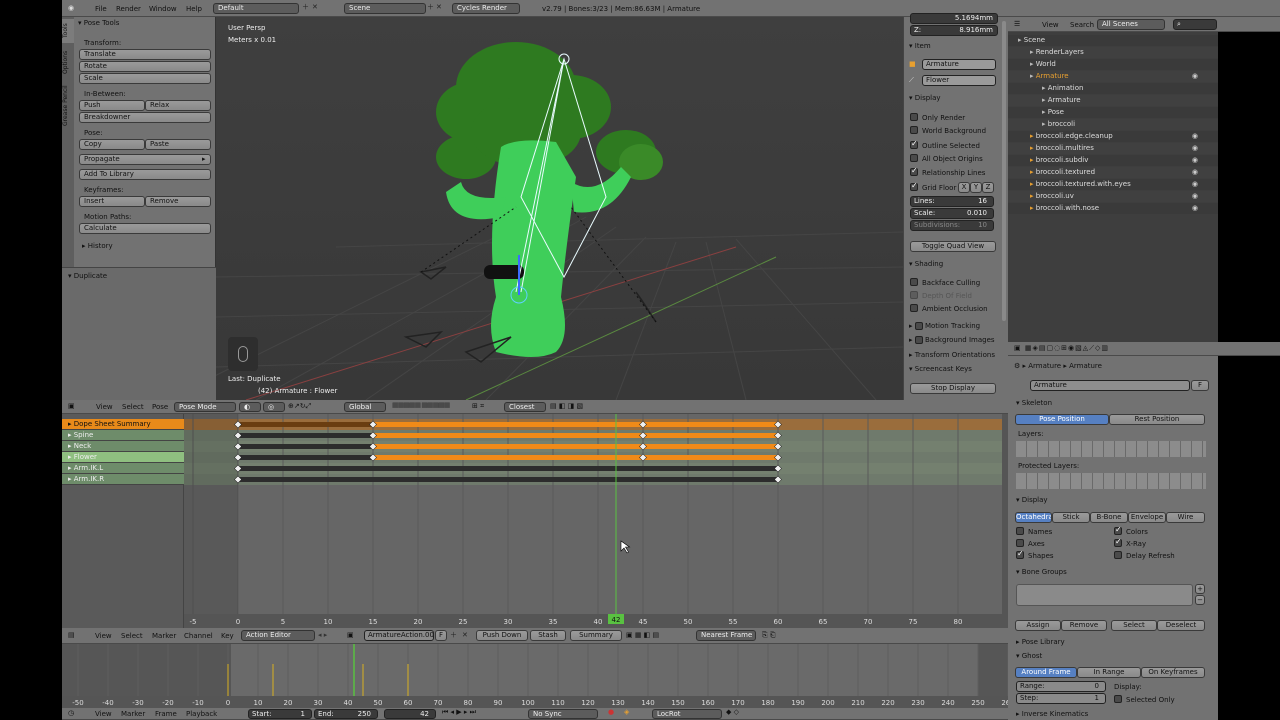 The height and width of the screenshot is (720, 1280). Describe the element at coordinates (1033, 517) in the screenshot. I see `octahedral-button: Octahedral` at that location.